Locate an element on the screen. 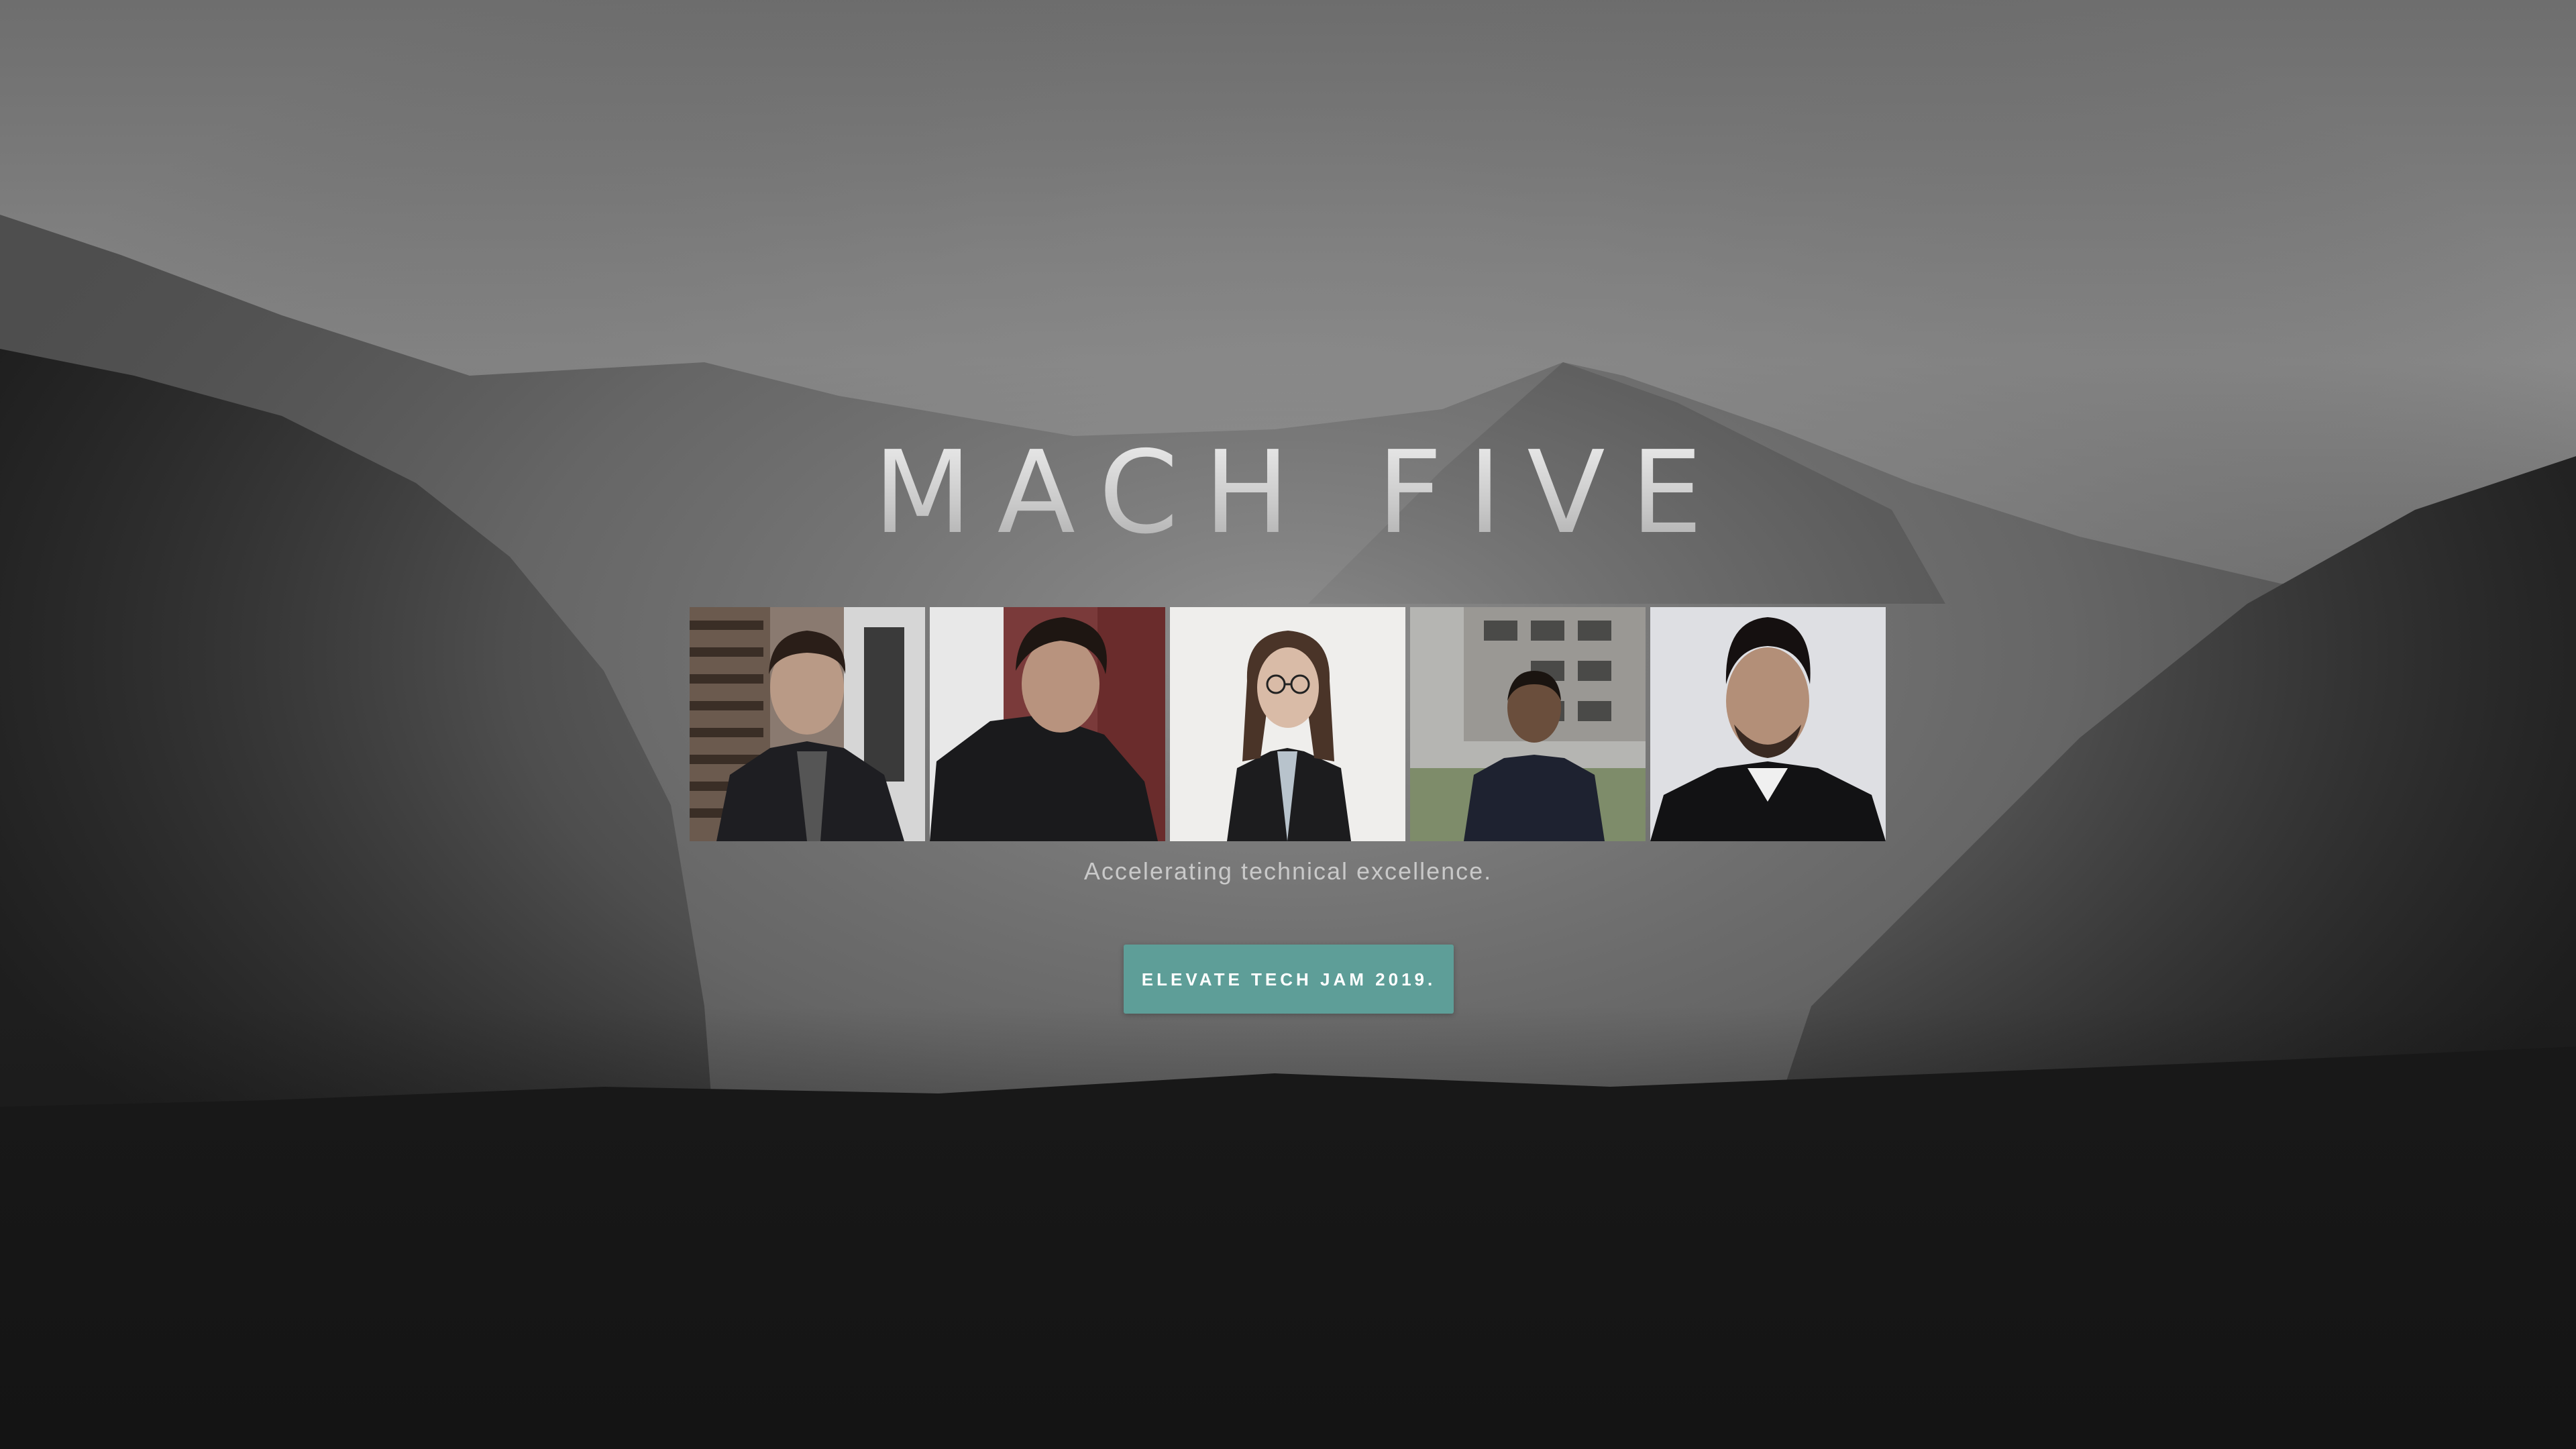 Image resolution: width=2576 pixels, height=1449 pixels. team-photo-strip is located at coordinates (1289, 724).